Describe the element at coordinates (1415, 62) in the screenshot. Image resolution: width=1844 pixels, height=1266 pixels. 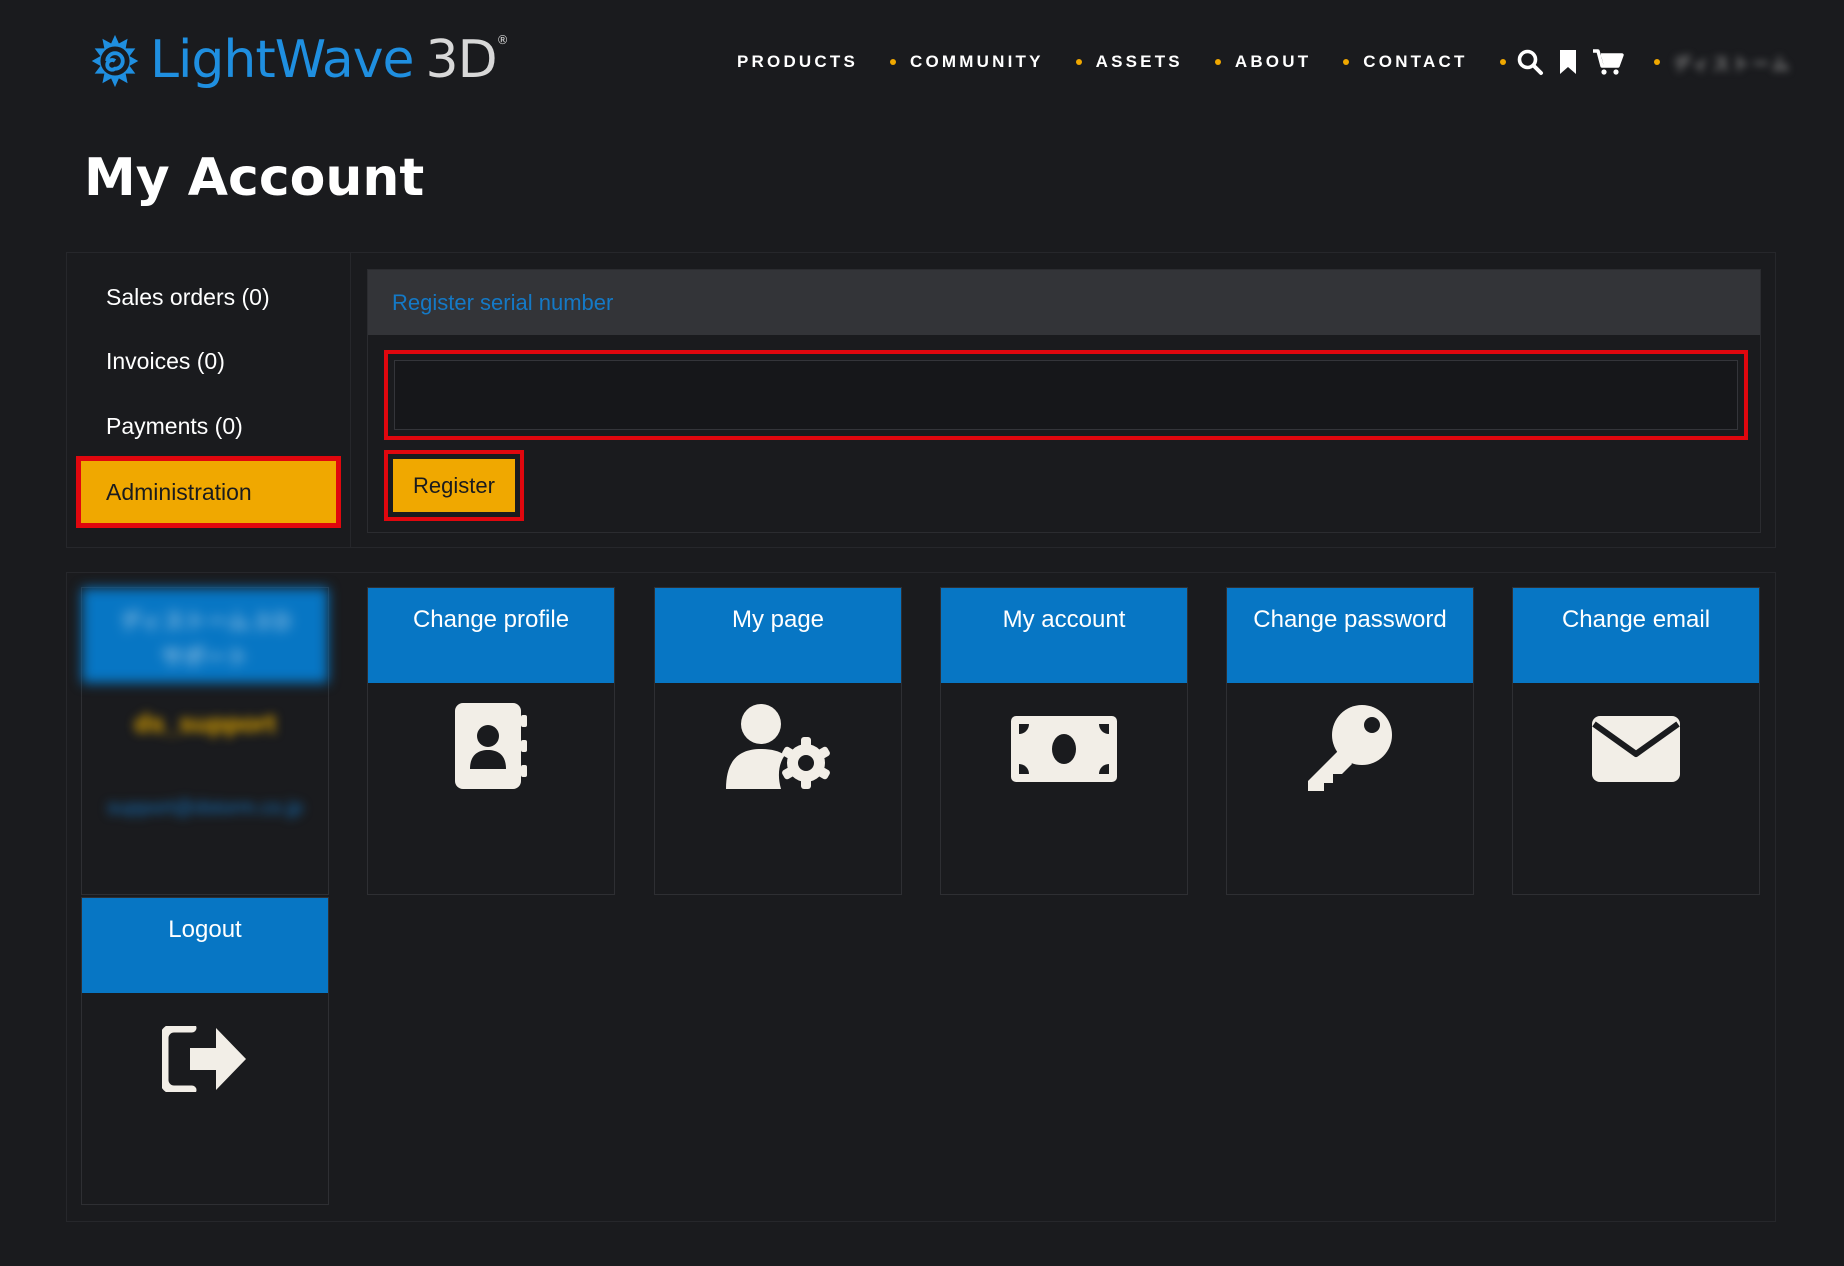
I see `nav-contact: CONTACT` at that location.